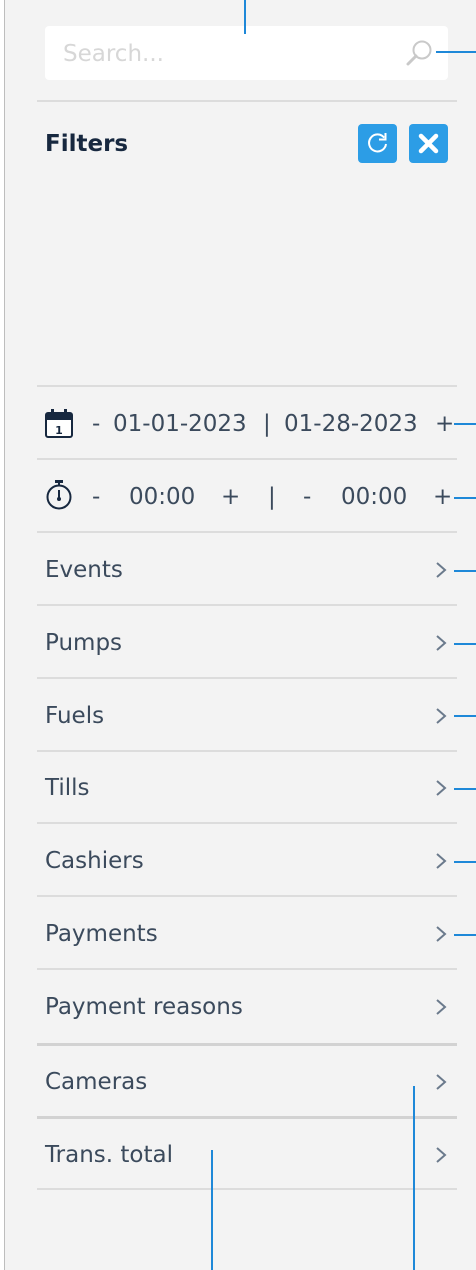  What do you see at coordinates (180, 424) in the screenshot?
I see `date-start-value: 01-01-2023` at bounding box center [180, 424].